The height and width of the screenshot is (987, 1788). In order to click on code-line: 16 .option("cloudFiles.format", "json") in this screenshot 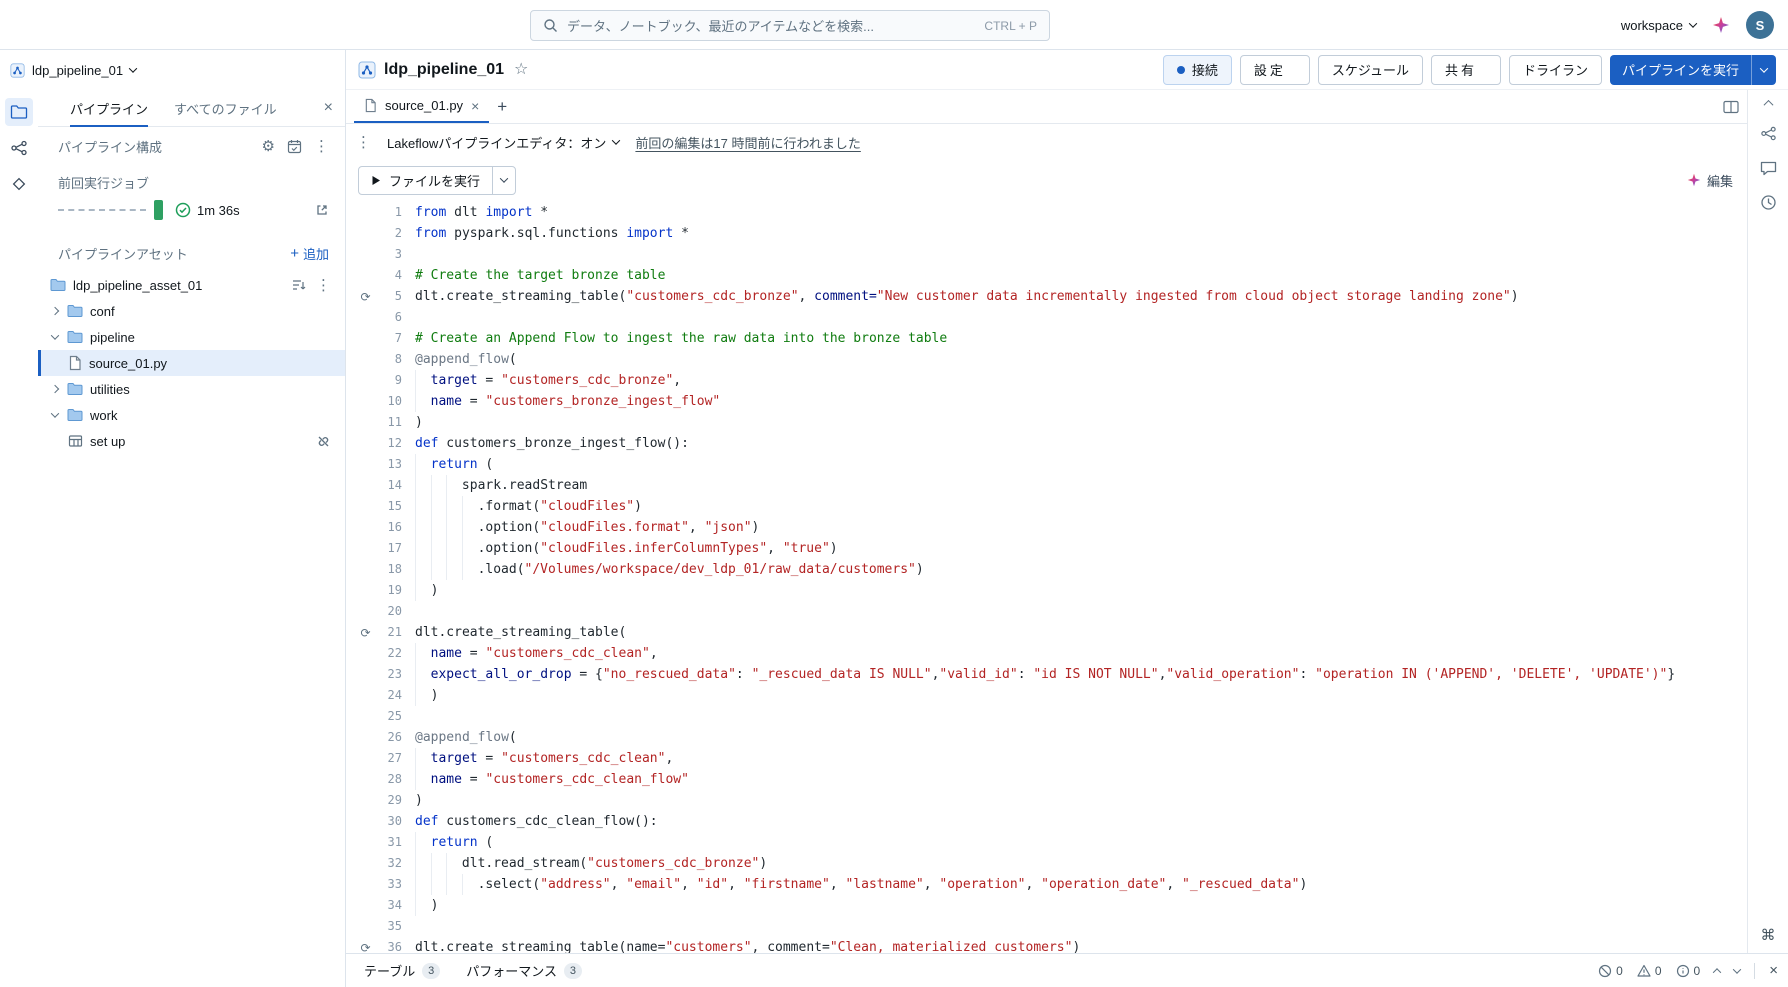, I will do `click(1046, 527)`.